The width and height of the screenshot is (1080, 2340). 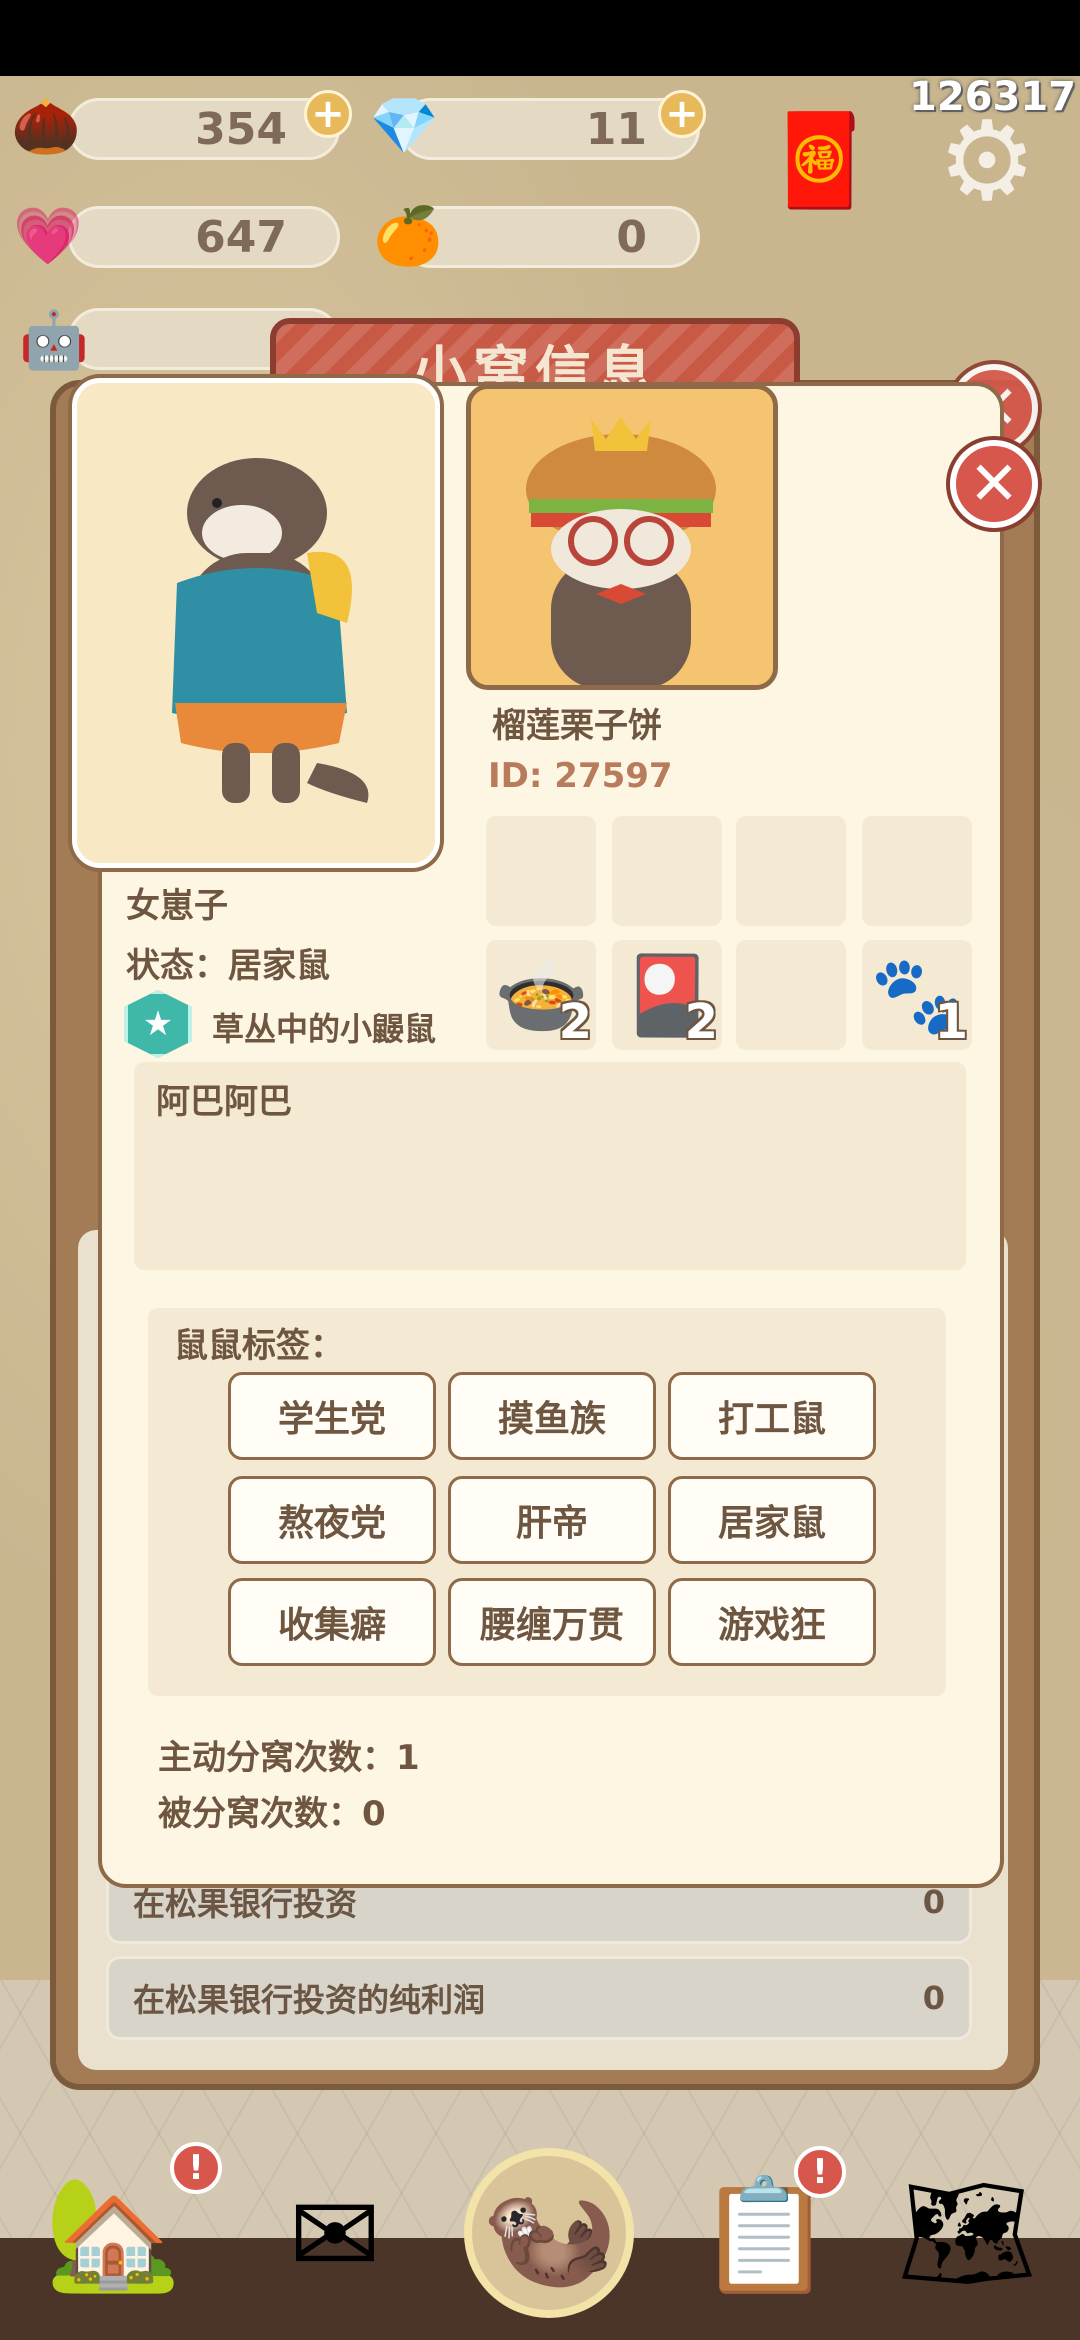 What do you see at coordinates (196, 2168) in the screenshot?
I see `home-alert-icon: !` at bounding box center [196, 2168].